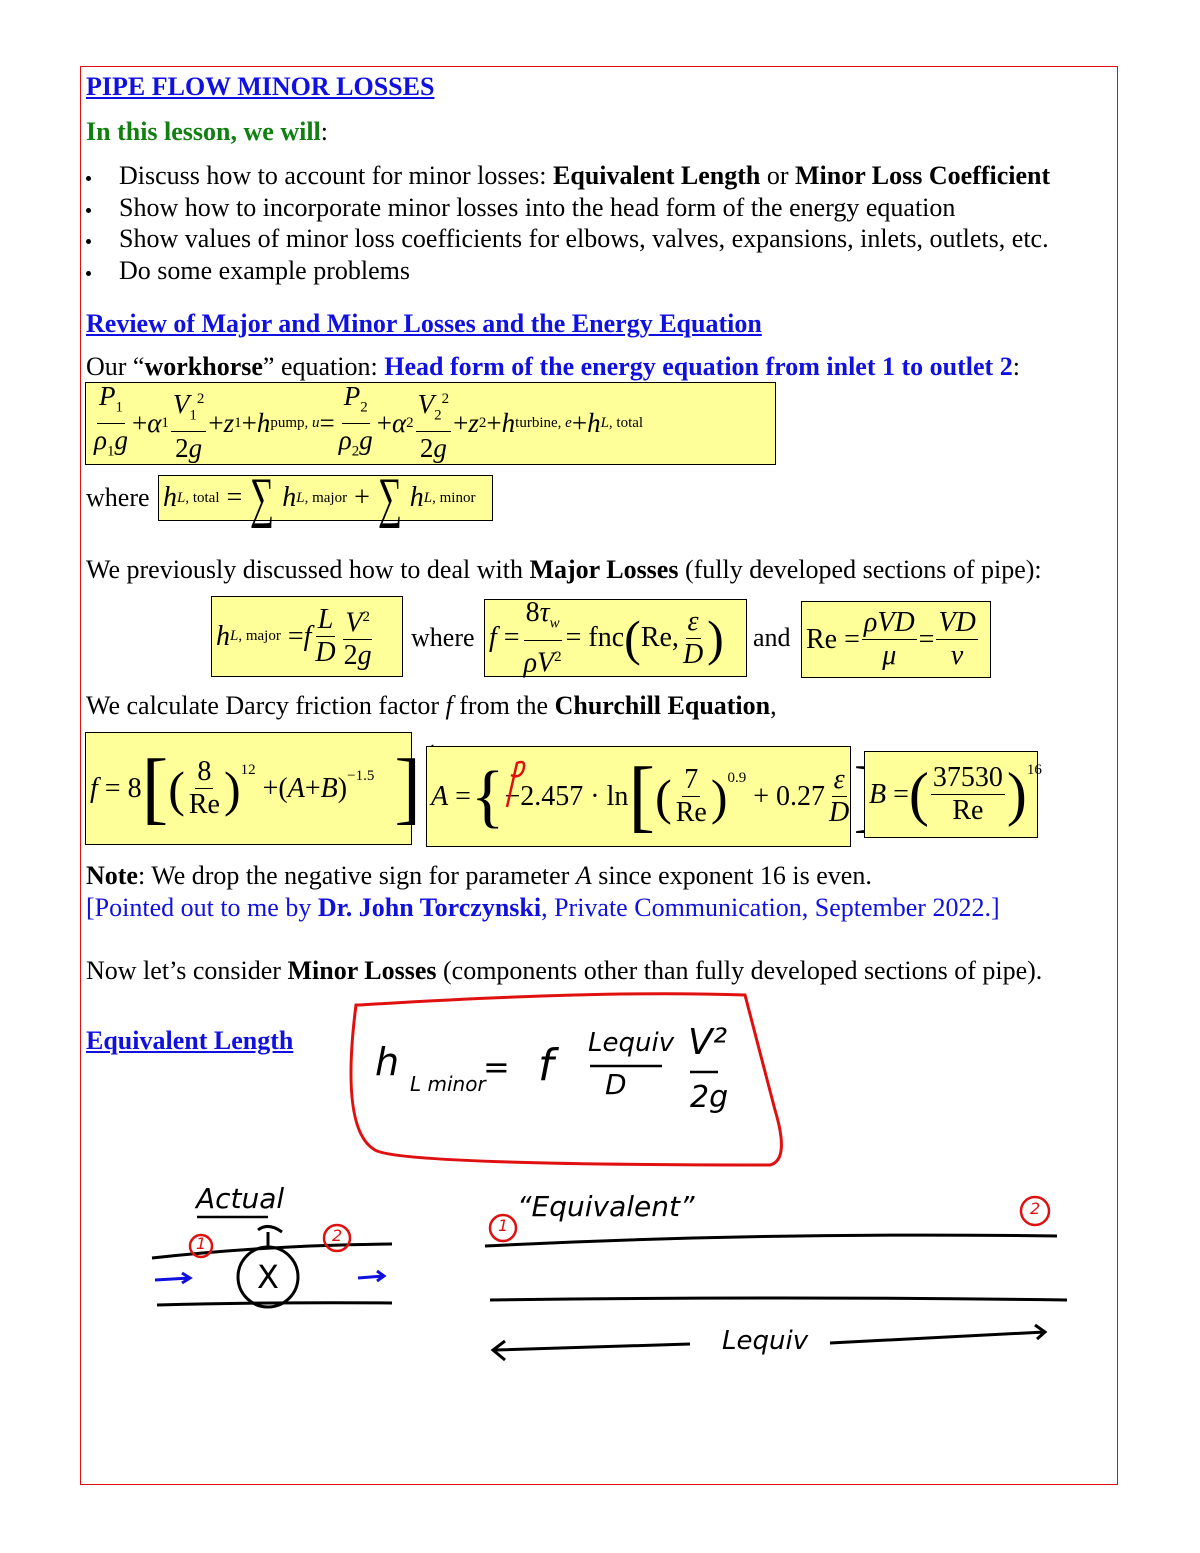 The height and width of the screenshot is (1553, 1200). I want to click on handwritten-equals: =, so click(496, 1067).